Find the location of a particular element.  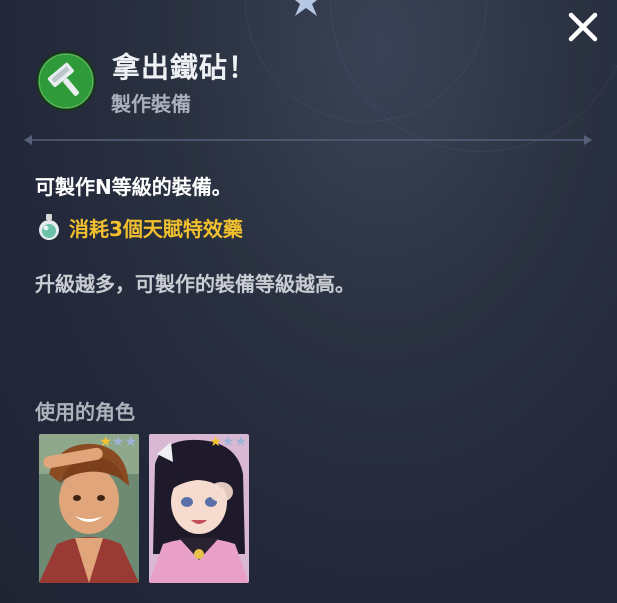

brown-haired-boy-portrait is located at coordinates (89, 508).